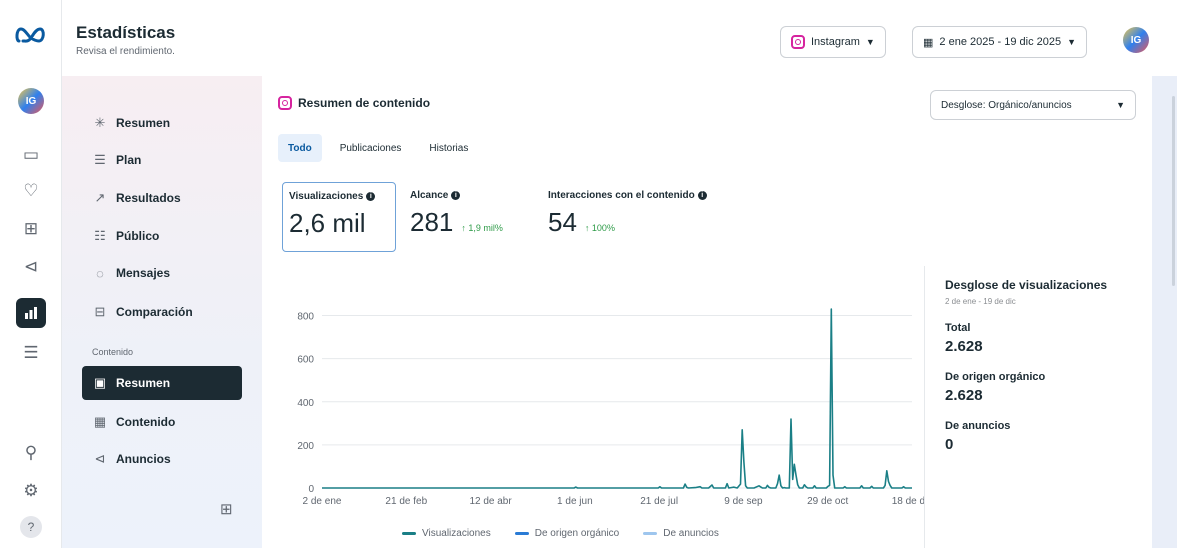 The height and width of the screenshot is (548, 1177). Describe the element at coordinates (1173, 191) in the screenshot. I see `scrollbar` at that location.